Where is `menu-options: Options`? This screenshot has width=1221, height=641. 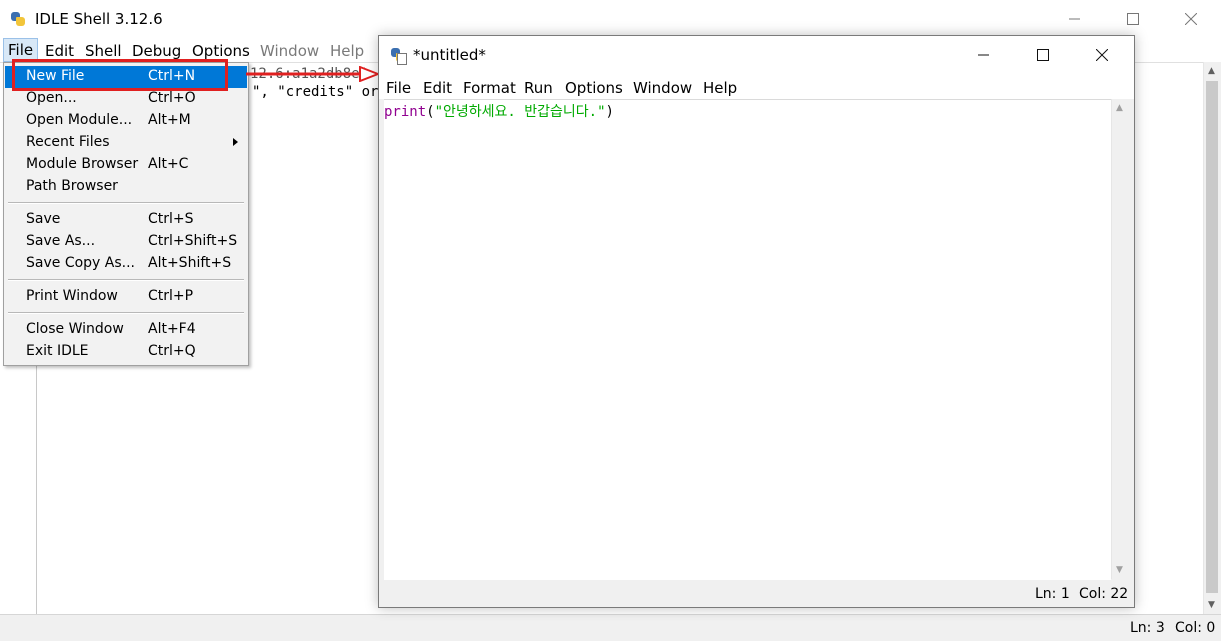
menu-options: Options is located at coordinates (221, 51).